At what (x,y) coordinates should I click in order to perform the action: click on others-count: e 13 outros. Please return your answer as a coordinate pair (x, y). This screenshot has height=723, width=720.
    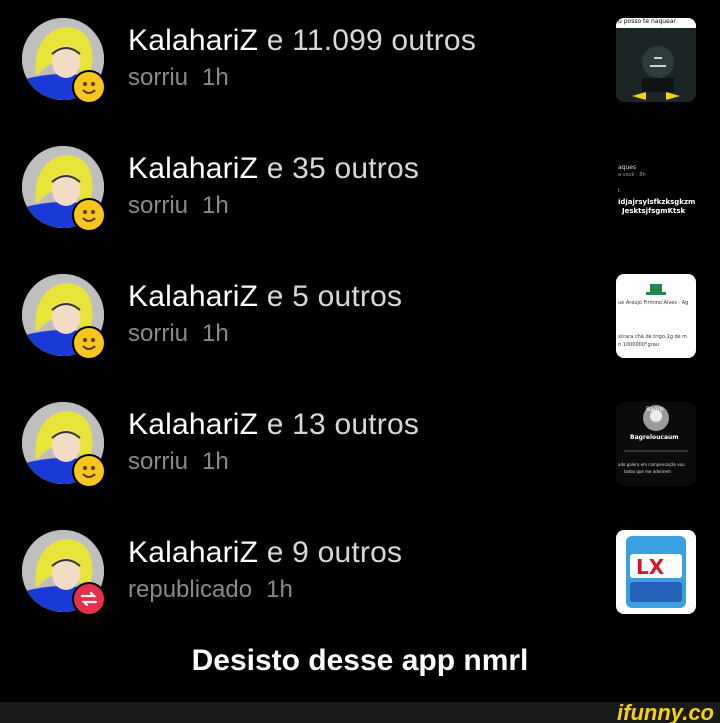
    Looking at the image, I should click on (343, 424).